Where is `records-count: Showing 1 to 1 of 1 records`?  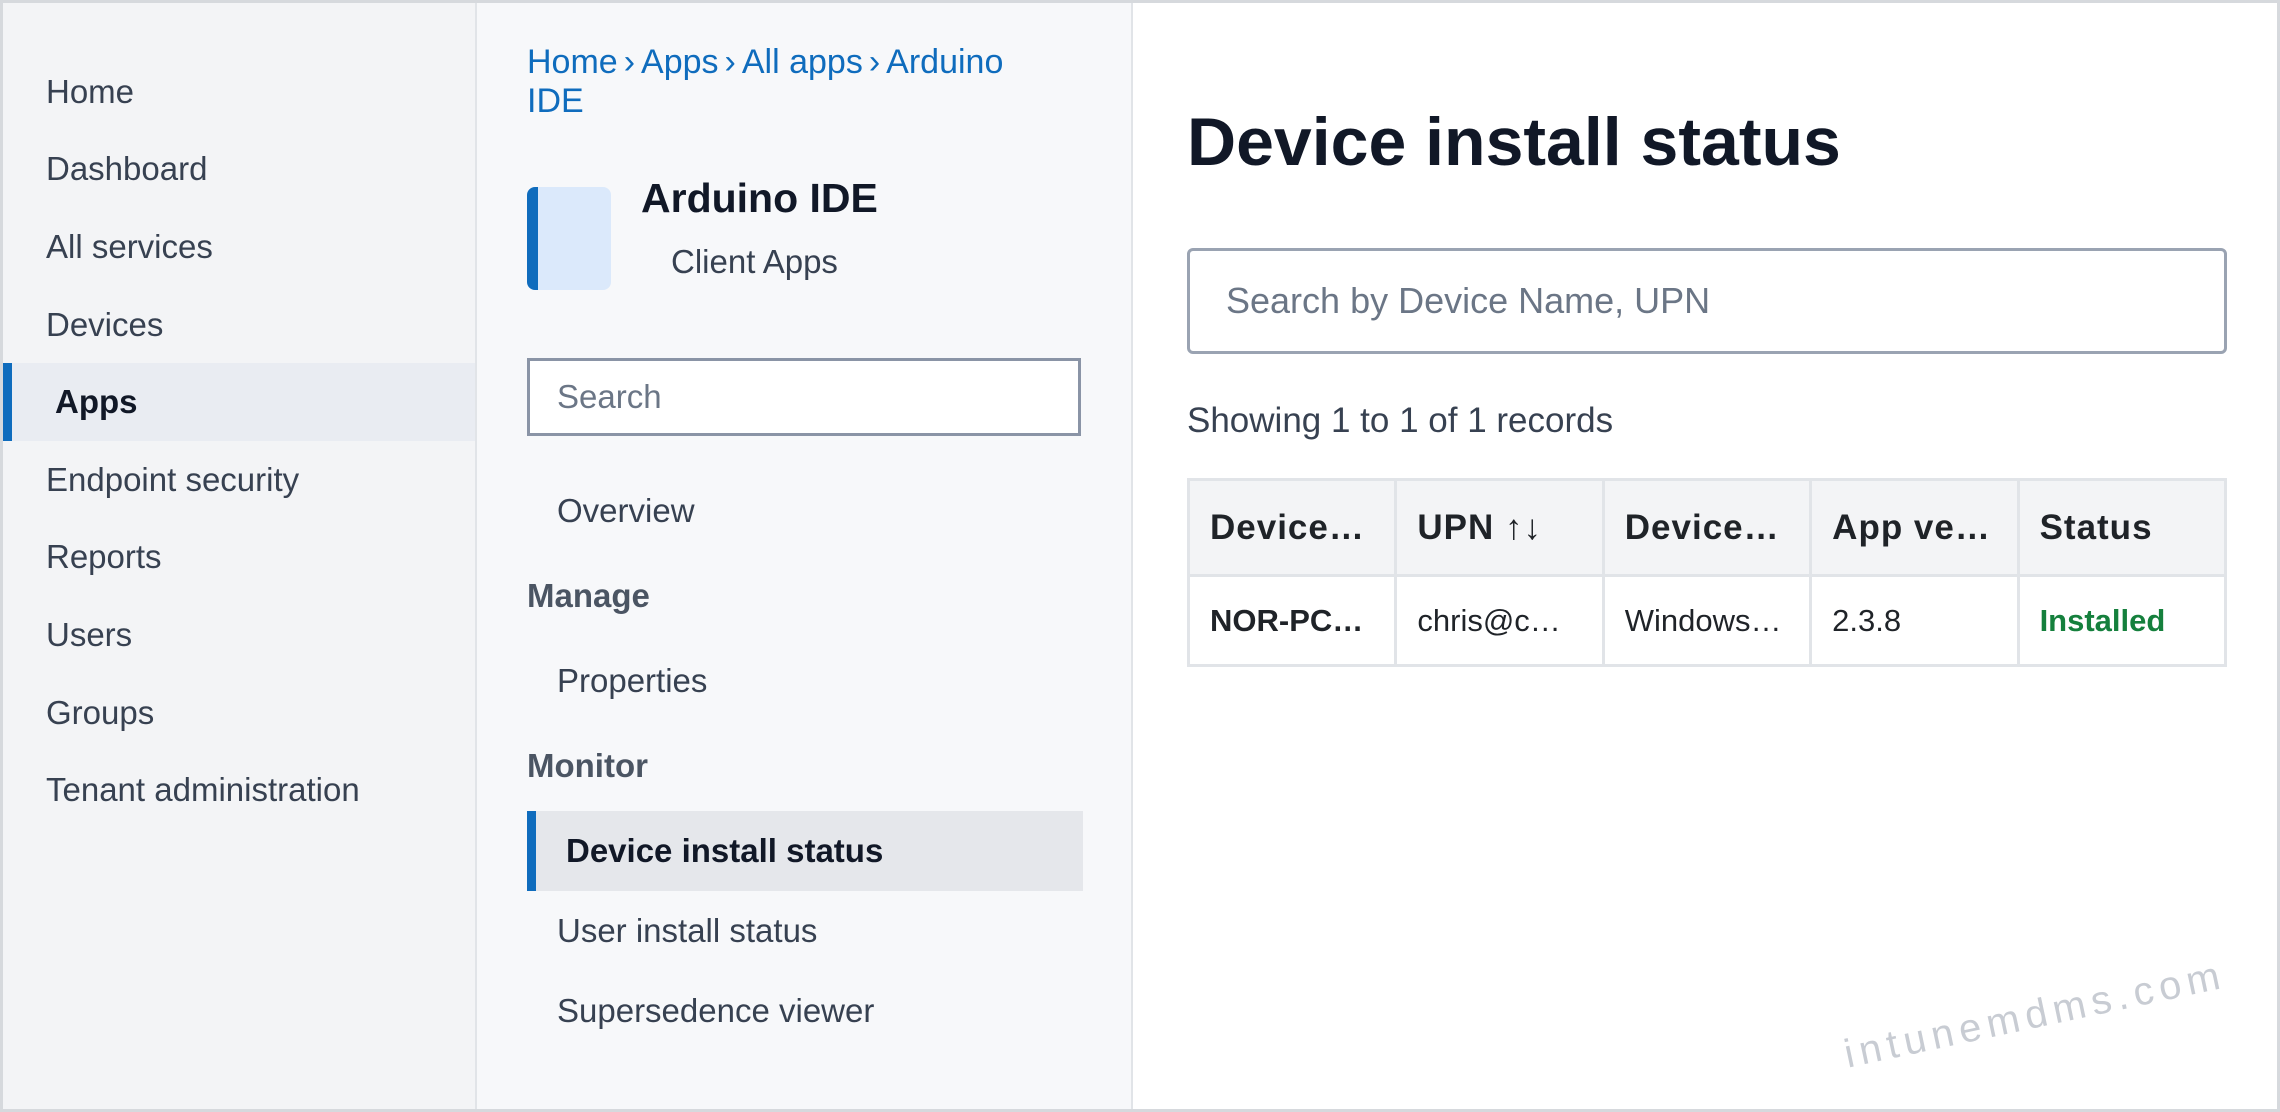
records-count: Showing 1 to 1 of 1 records is located at coordinates (1400, 420).